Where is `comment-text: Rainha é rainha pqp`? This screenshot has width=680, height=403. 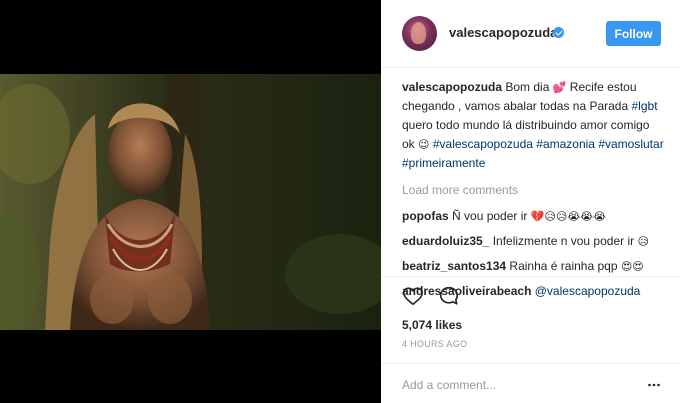
comment-text: Rainha é rainha pqp is located at coordinates (563, 266).